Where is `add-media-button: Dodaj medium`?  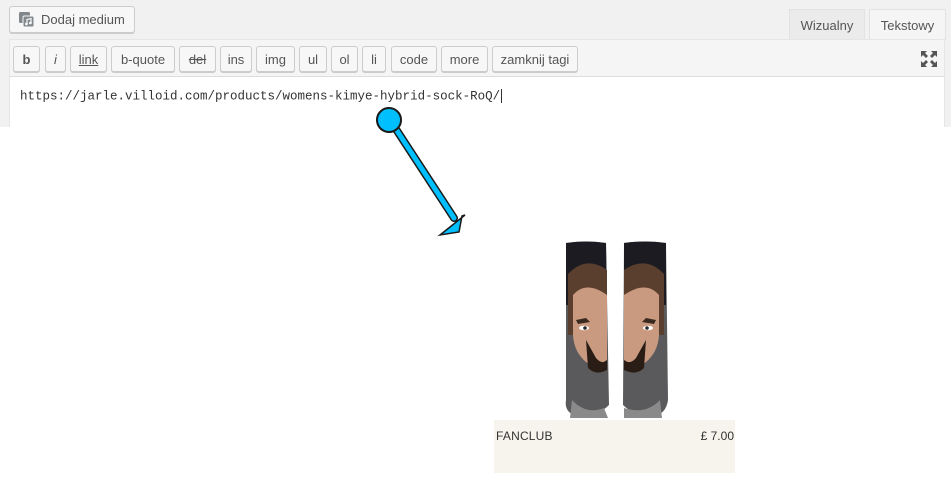
add-media-button: Dodaj medium is located at coordinates (72, 19).